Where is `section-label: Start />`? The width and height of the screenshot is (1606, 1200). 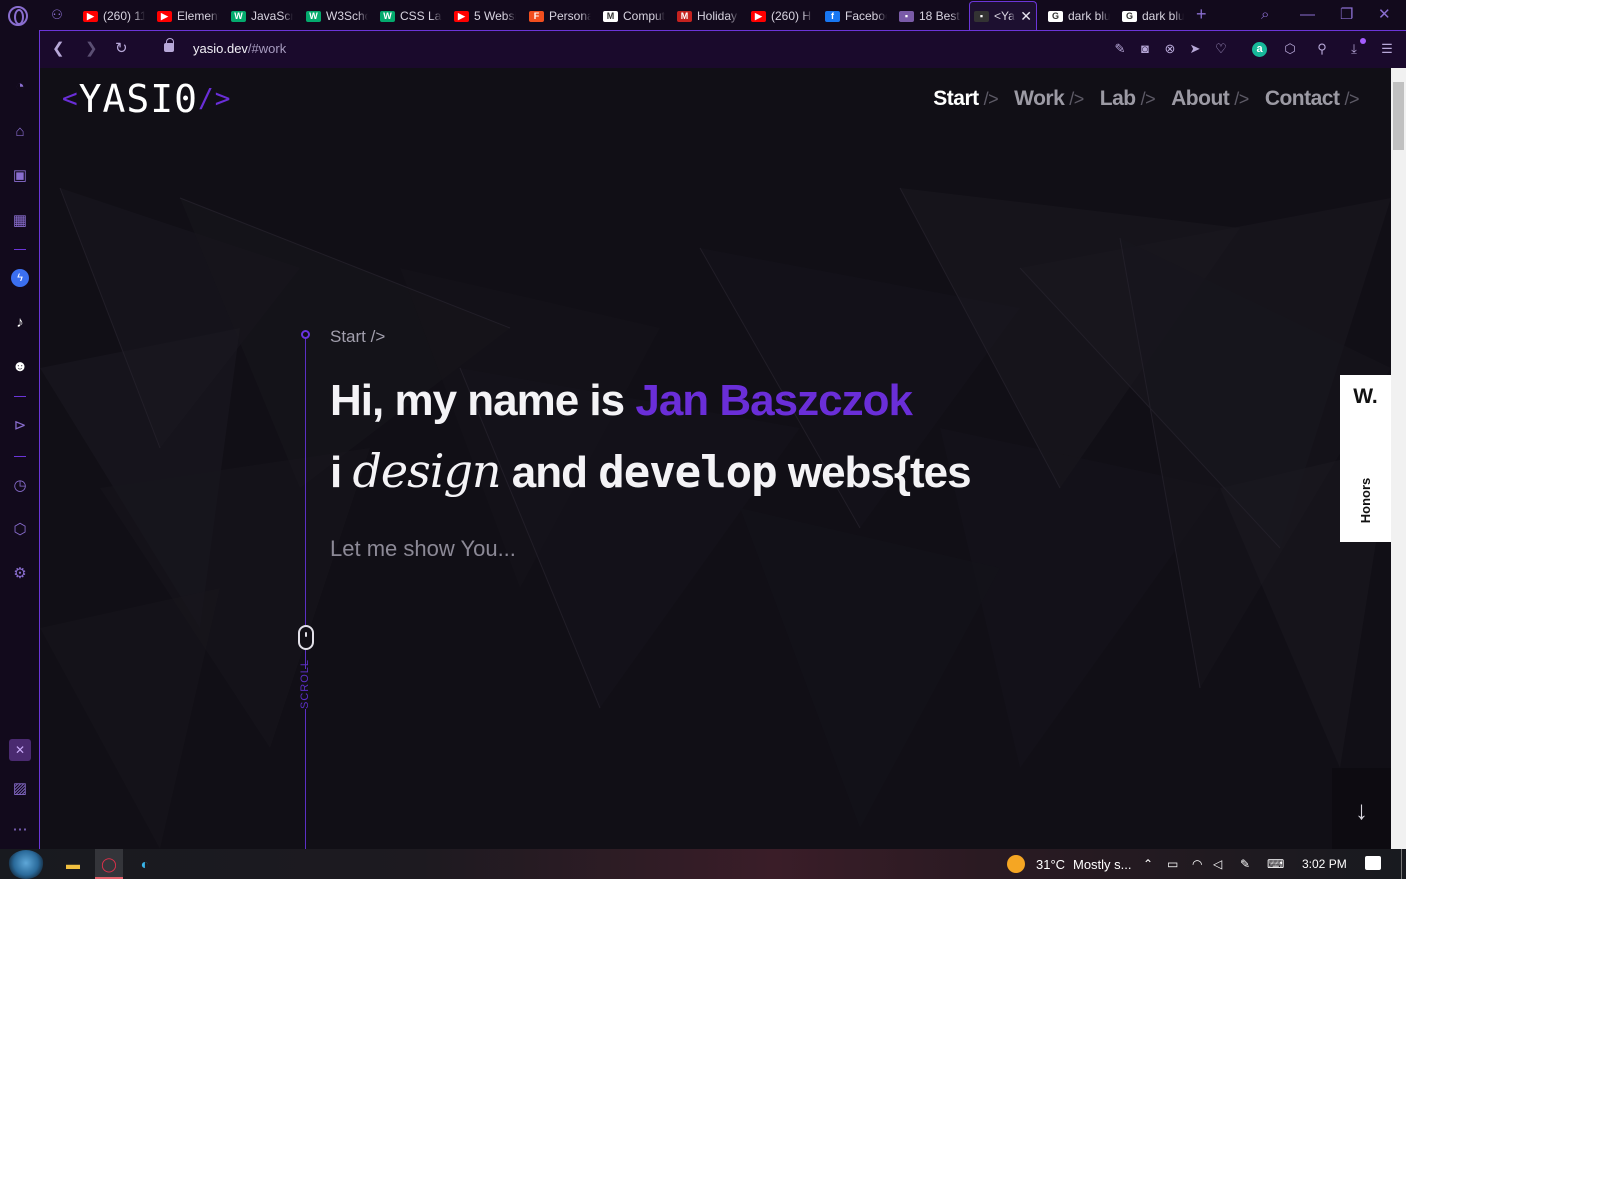
section-label: Start /> is located at coordinates (358, 336).